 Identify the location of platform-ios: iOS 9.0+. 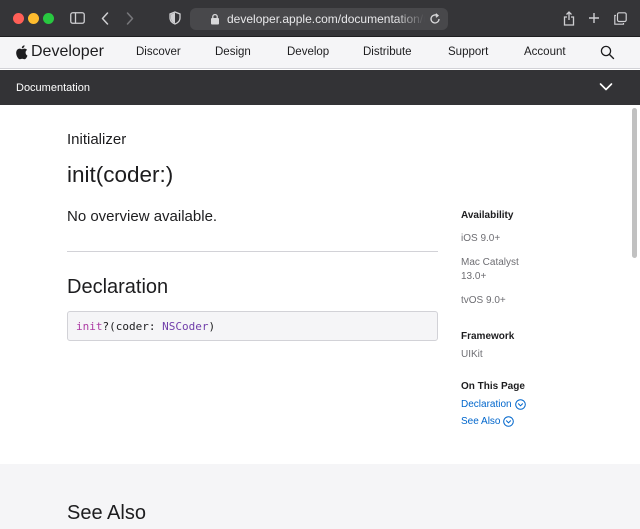
(481, 238).